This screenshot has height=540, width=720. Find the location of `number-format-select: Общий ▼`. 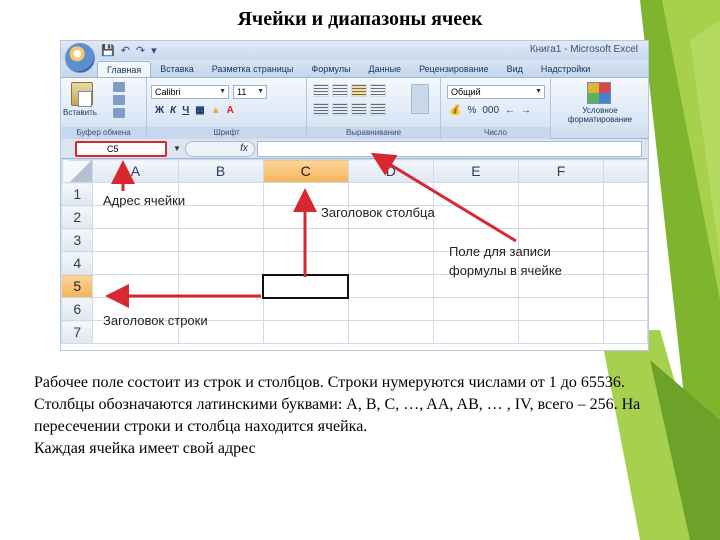

number-format-select: Общий ▼ is located at coordinates (496, 92).